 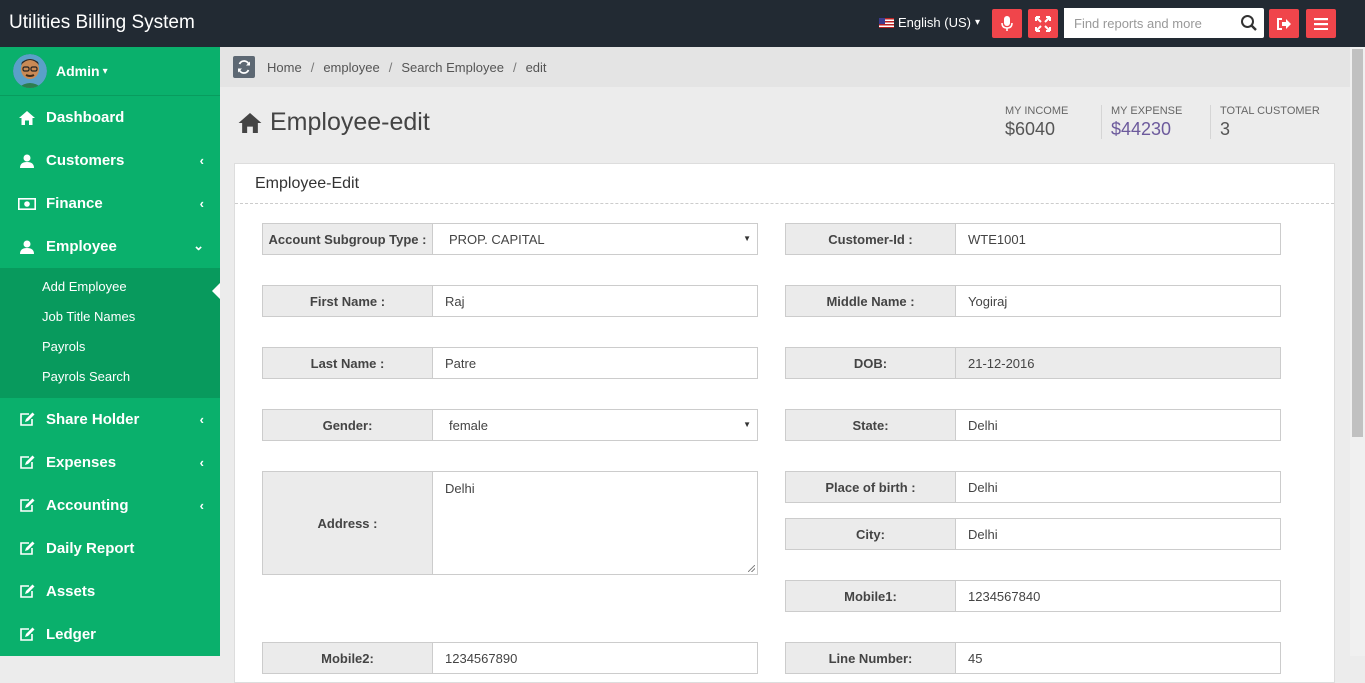 I want to click on stat-value: 3, so click(x=1225, y=129).